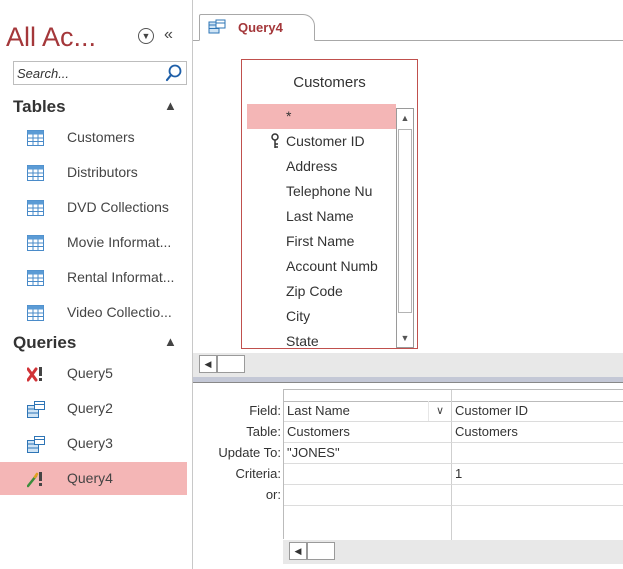 This screenshot has height=569, width=623. What do you see at coordinates (100, 107) in the screenshot?
I see `group-header-tables: Tables ▲` at bounding box center [100, 107].